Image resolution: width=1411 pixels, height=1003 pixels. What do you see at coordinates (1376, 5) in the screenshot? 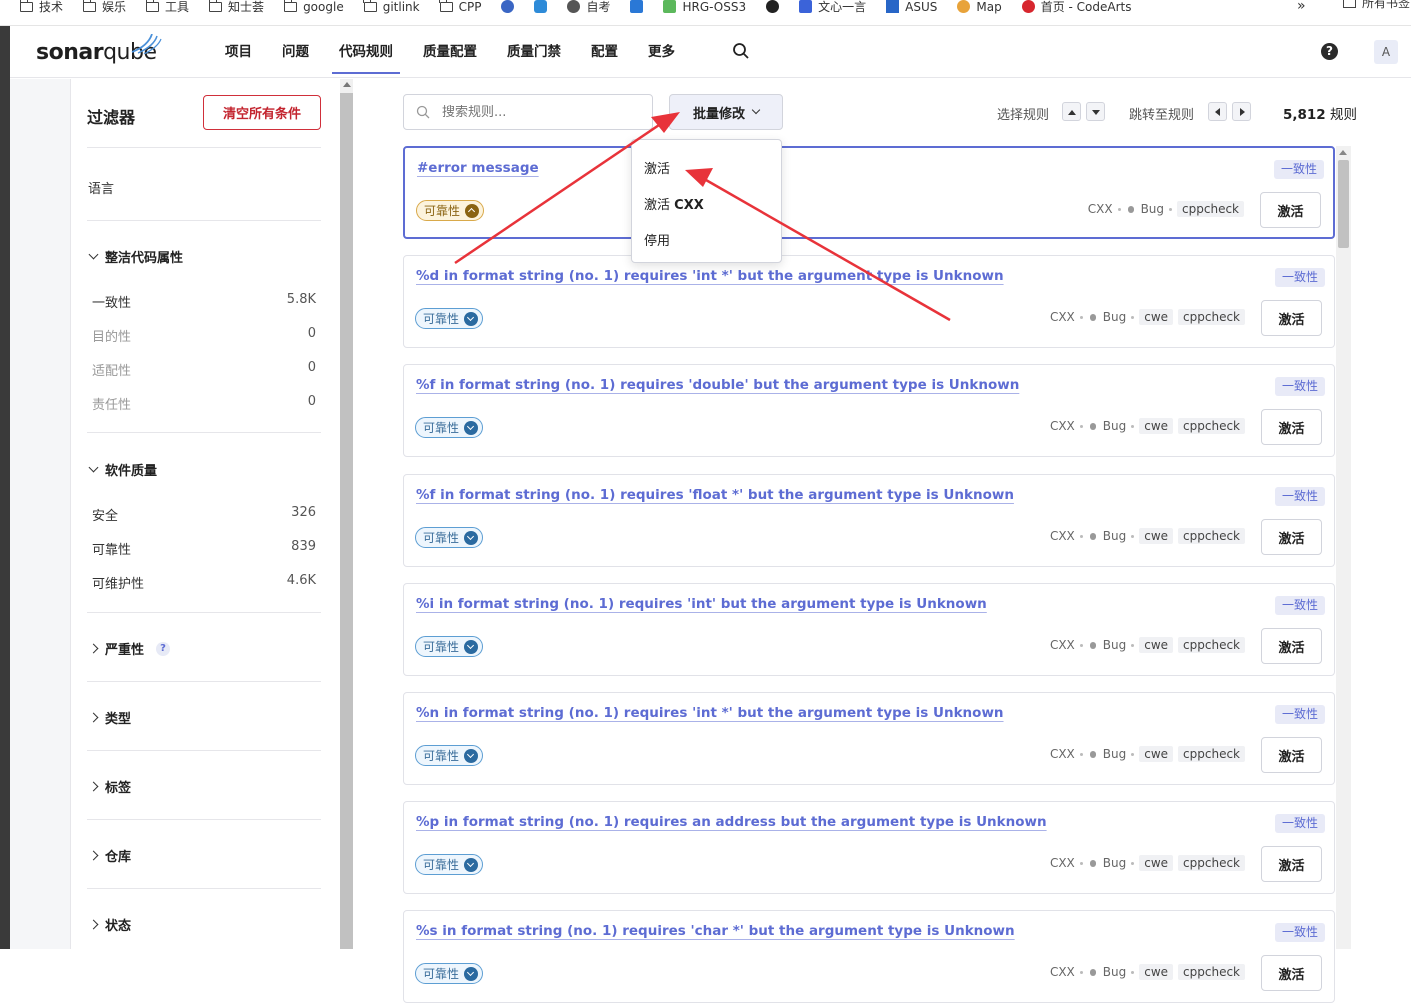
I see `all-bookmarks: 所有书签` at bounding box center [1376, 5].